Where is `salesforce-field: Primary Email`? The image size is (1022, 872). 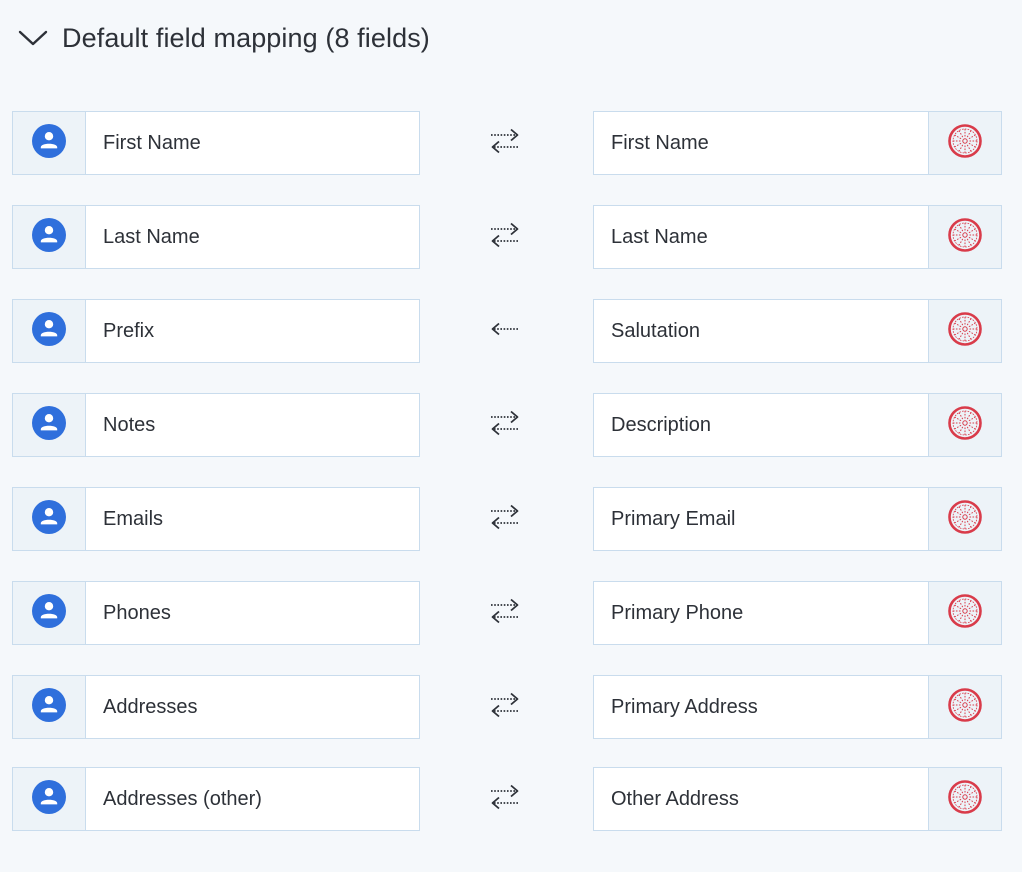 salesforce-field: Primary Email is located at coordinates (797, 519).